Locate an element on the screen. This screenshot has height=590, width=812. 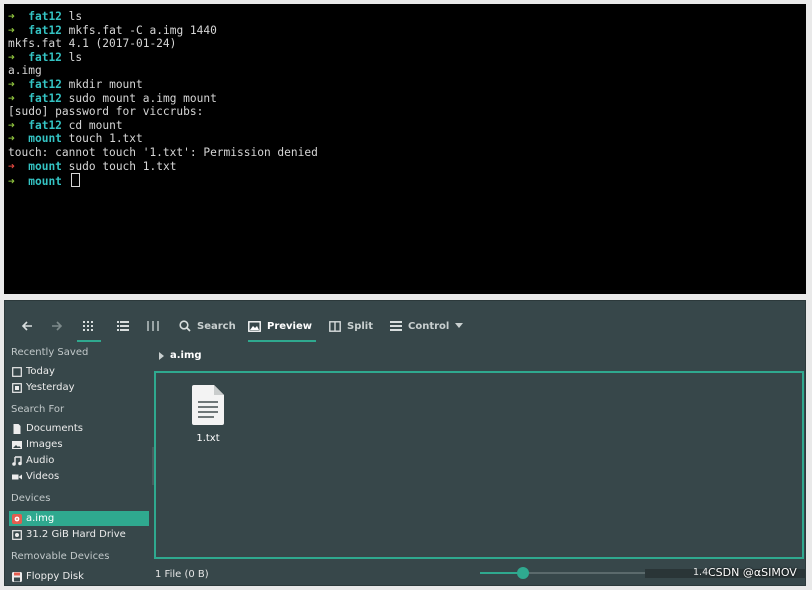
terminal-line: ➜ fat12 mkdir mount is located at coordinates (407, 85).